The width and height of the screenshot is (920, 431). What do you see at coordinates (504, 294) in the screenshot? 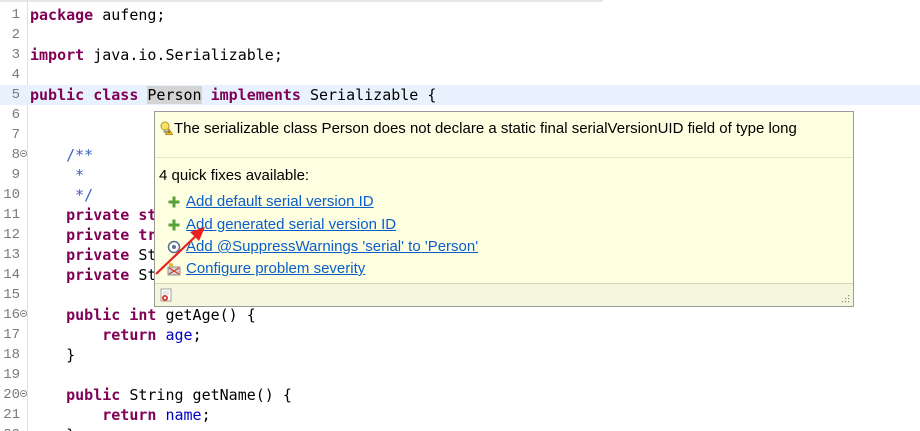
I see `popup-footer` at bounding box center [504, 294].